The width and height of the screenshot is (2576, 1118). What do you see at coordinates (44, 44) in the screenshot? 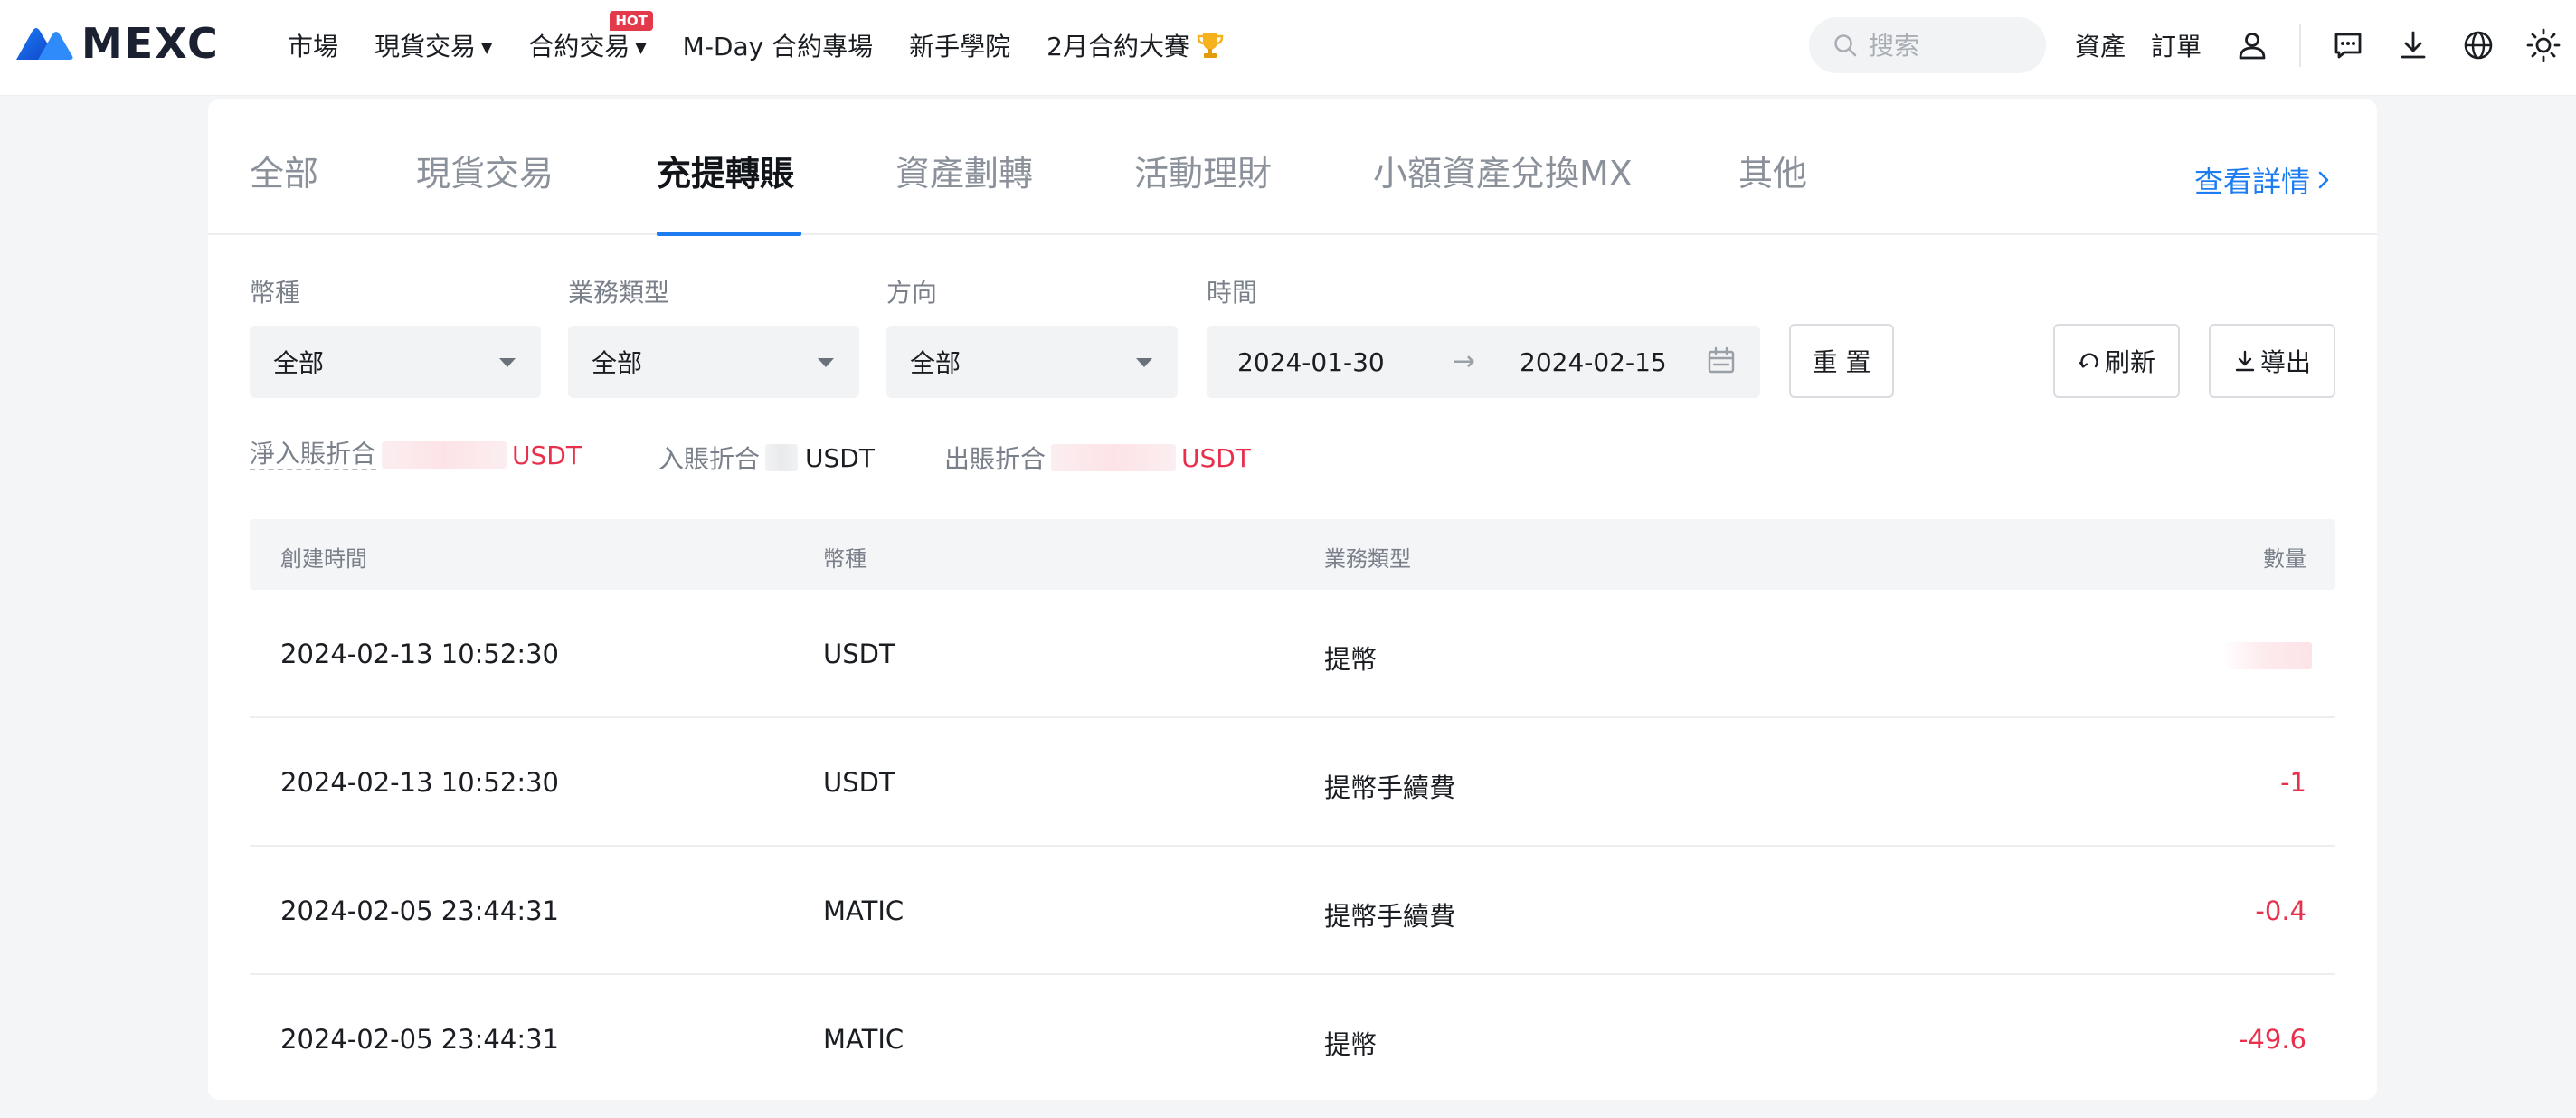
I see `mexc-logo-icon` at bounding box center [44, 44].